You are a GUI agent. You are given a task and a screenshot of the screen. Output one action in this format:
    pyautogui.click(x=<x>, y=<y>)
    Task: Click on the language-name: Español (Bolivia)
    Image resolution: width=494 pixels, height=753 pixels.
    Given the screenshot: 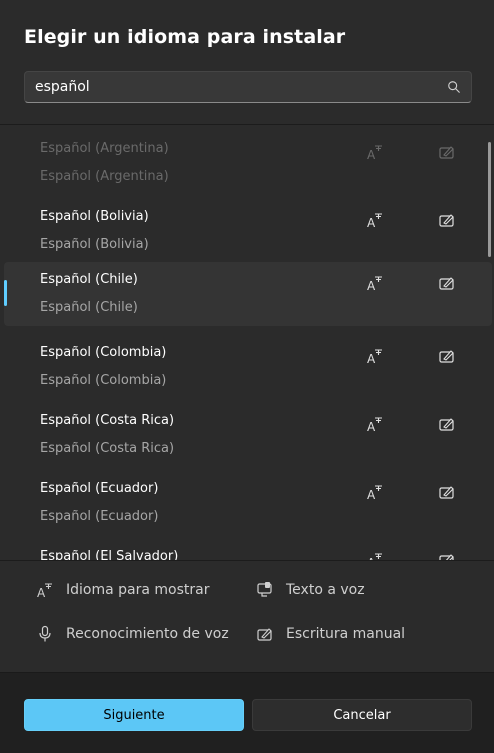 What is the action you would take?
    pyautogui.click(x=94, y=216)
    